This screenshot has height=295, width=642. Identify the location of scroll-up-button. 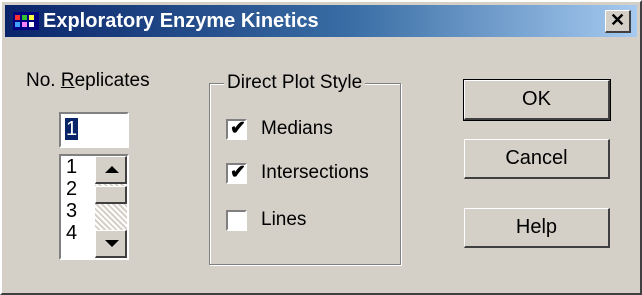
(111, 170).